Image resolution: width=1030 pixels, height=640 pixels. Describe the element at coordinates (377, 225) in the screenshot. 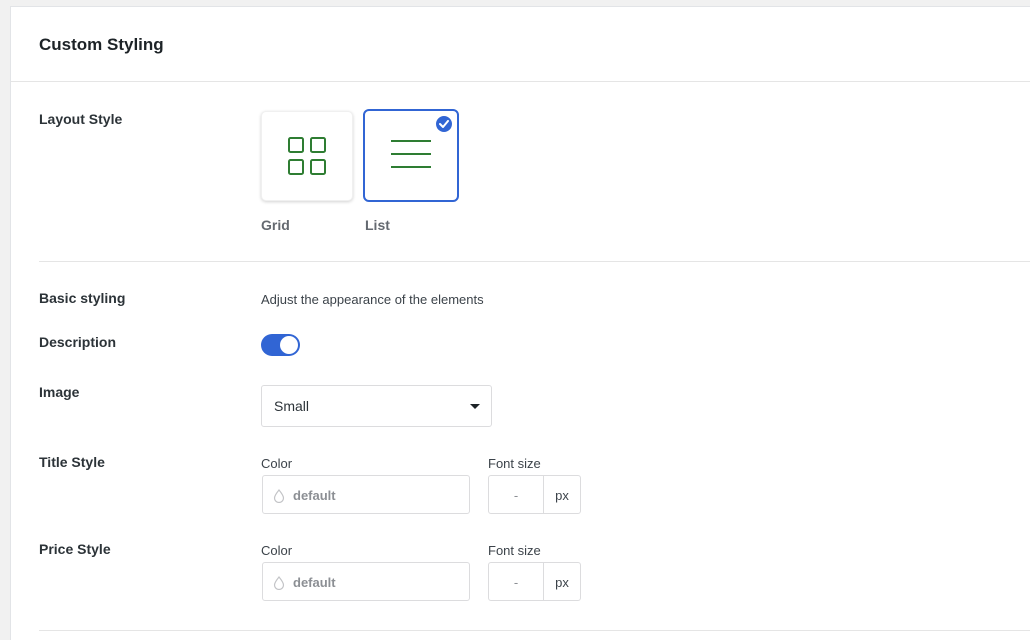

I see `layout-option-list-label: List` at that location.